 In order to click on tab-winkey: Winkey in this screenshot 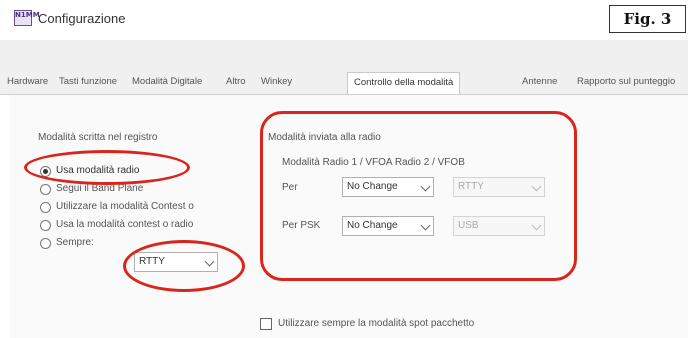, I will do `click(276, 81)`.